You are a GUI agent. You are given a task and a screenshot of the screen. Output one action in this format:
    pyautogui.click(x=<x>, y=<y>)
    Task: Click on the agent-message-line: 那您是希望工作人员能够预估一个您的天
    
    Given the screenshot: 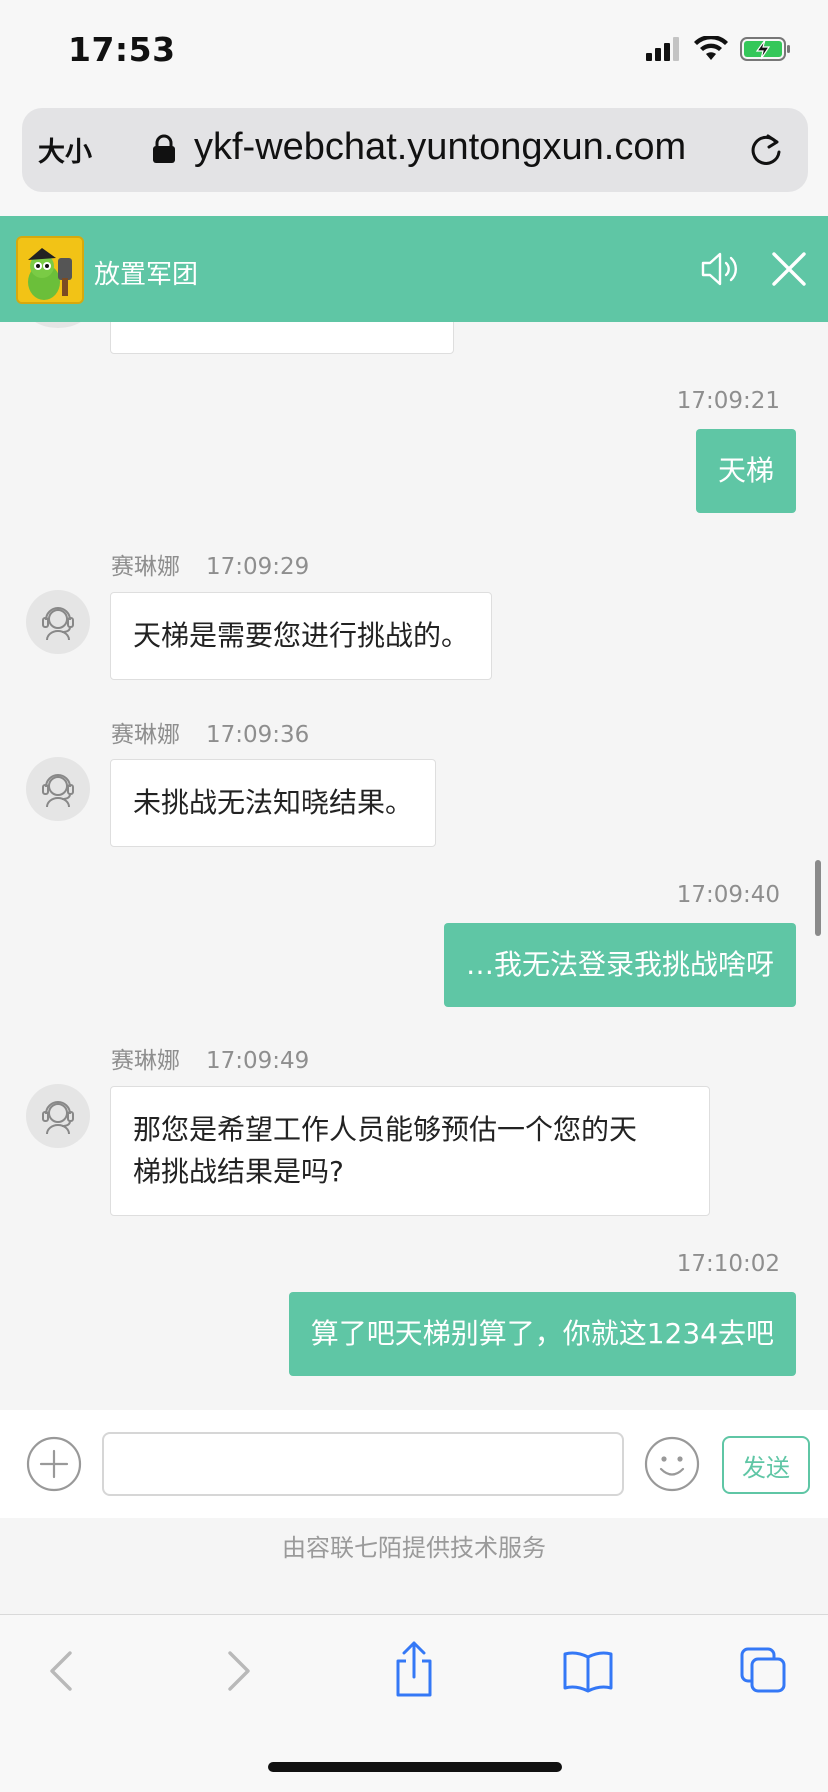 What is the action you would take?
    pyautogui.click(x=385, y=1129)
    